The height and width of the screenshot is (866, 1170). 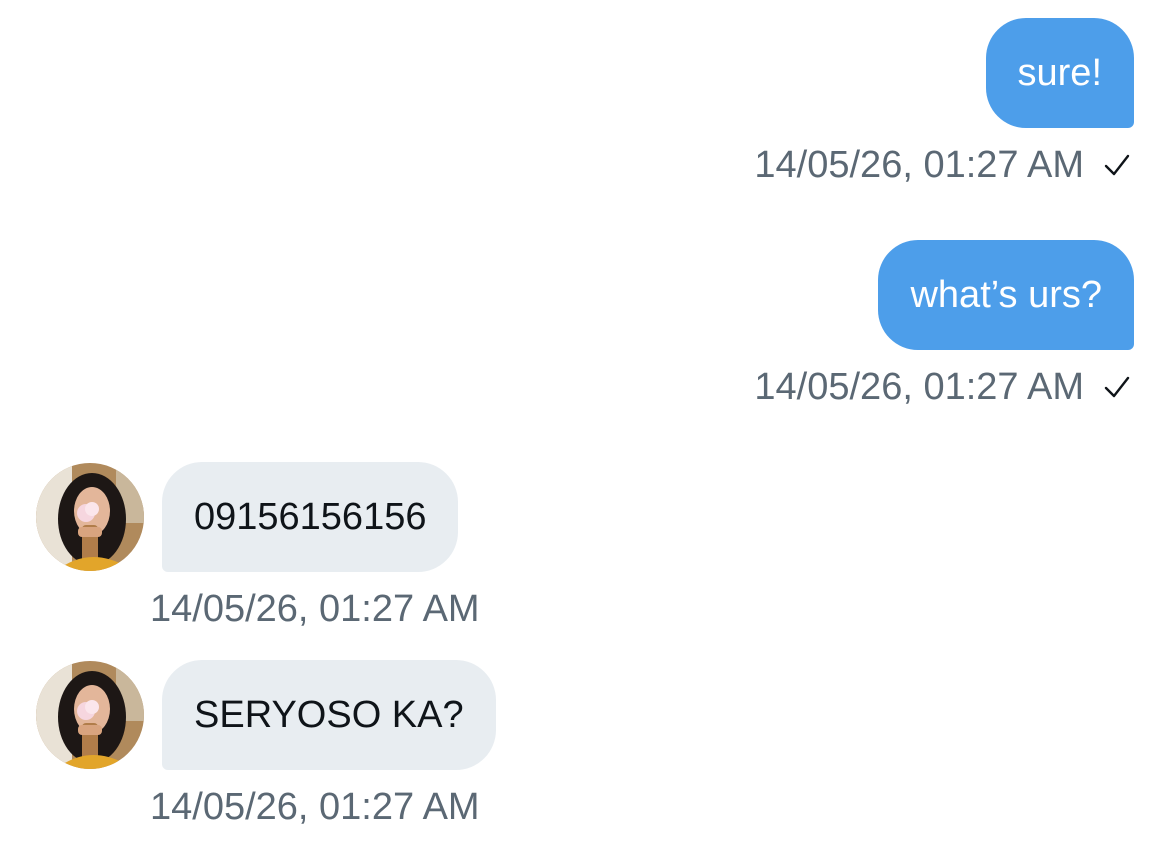 I want to click on message-incoming: SERYOSO KA? 14/05/26, 01:27 AM, so click(x=266, y=745).